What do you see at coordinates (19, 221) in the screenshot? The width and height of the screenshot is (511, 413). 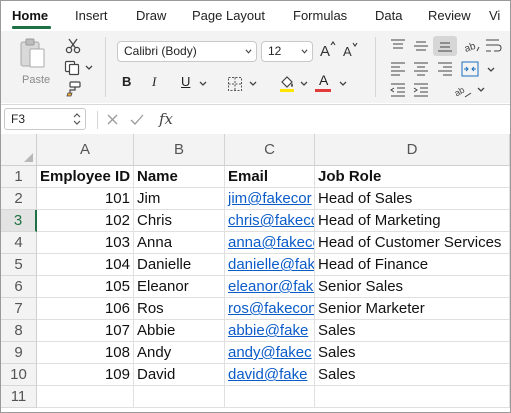 I see `row-header: 3` at bounding box center [19, 221].